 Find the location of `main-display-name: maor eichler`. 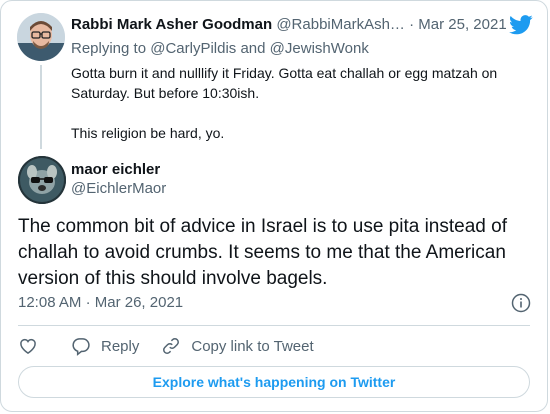

main-display-name: maor eichler is located at coordinates (115, 170).